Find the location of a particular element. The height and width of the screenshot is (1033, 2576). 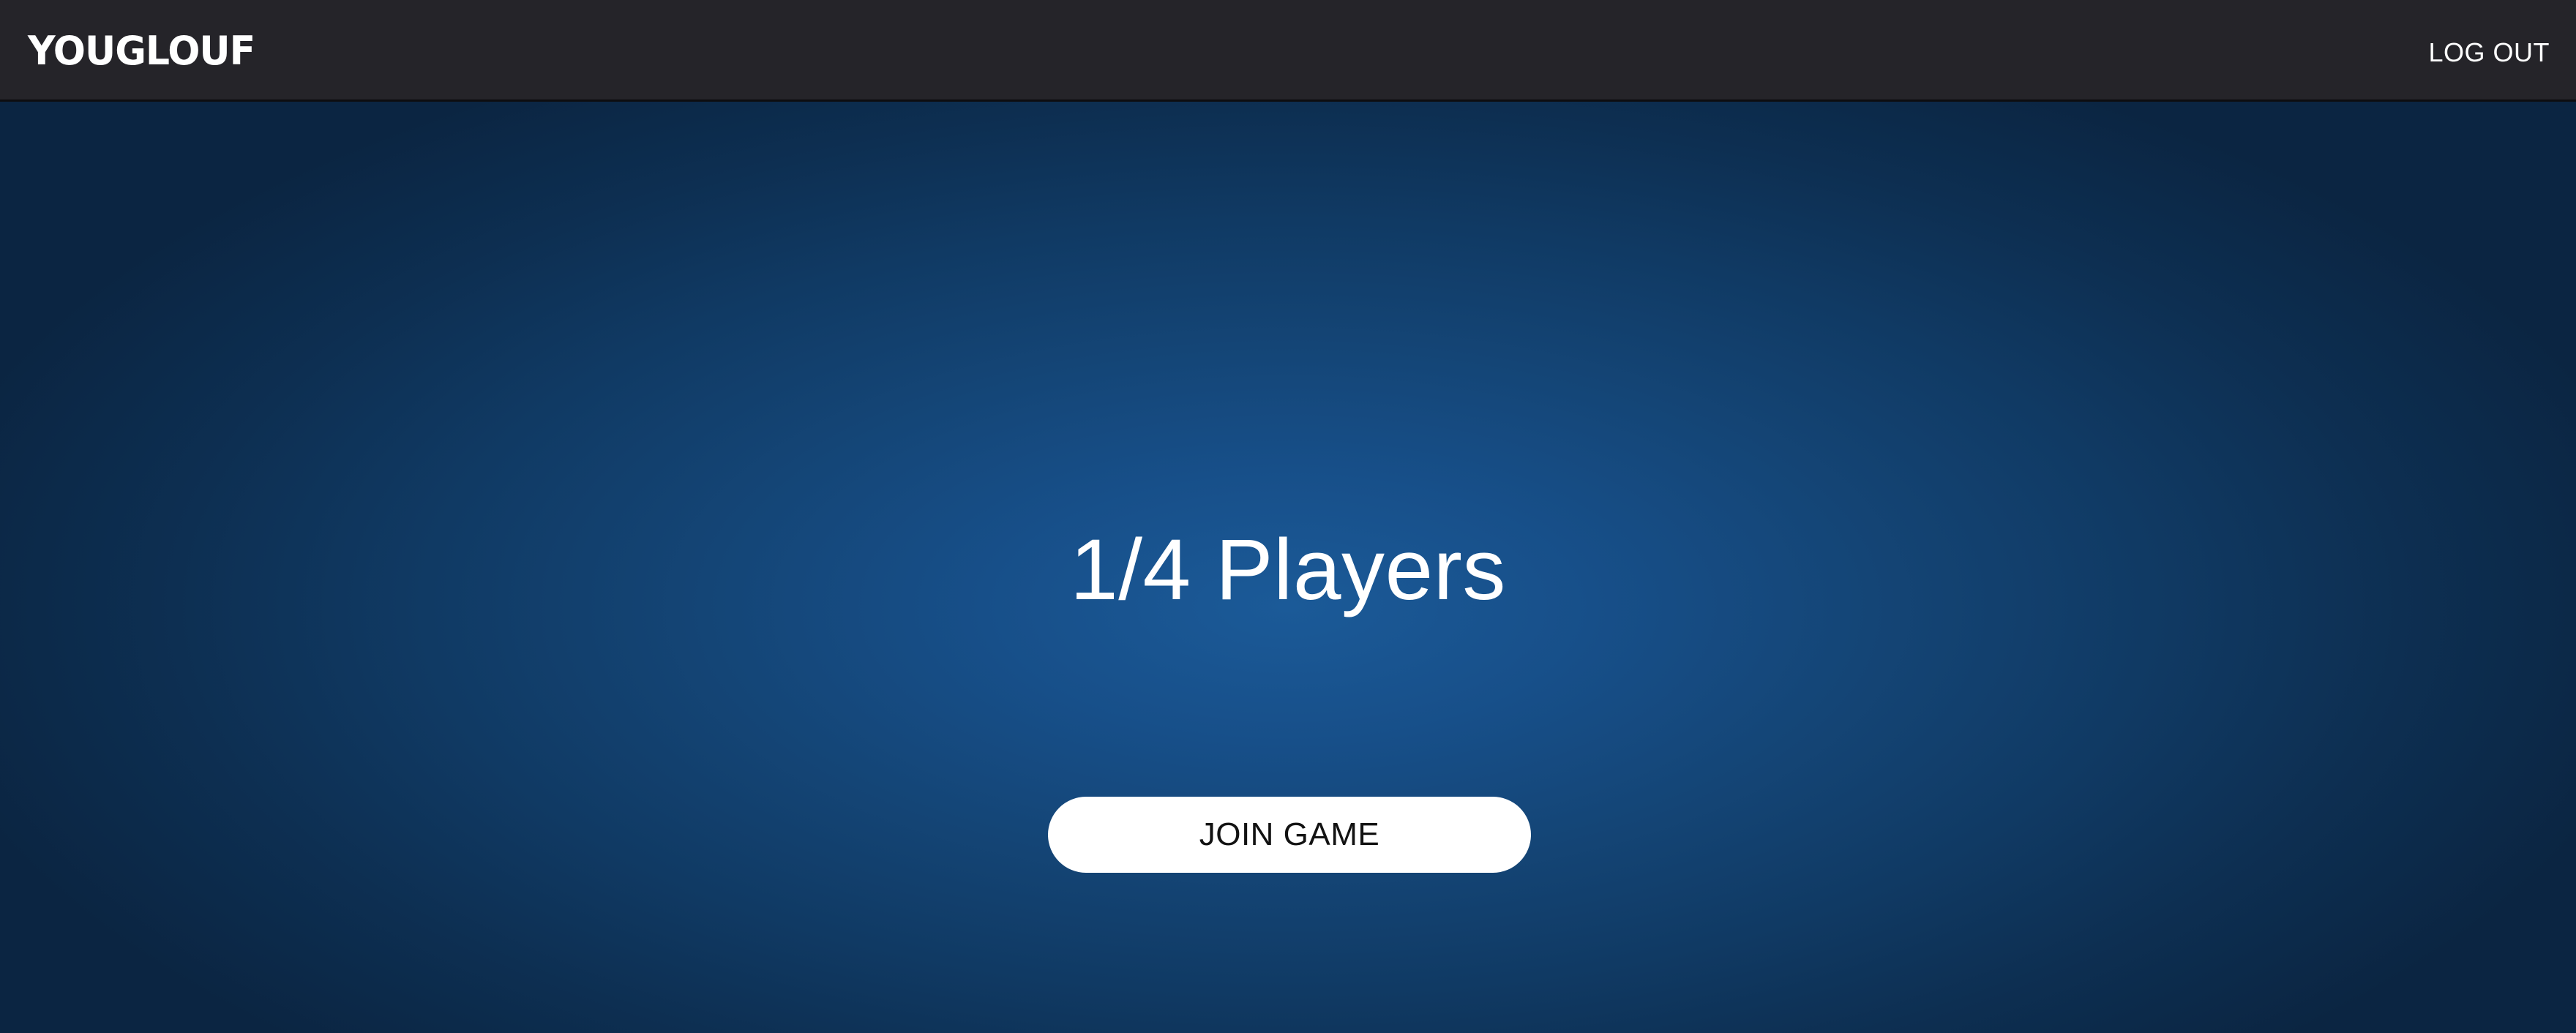

join-game-button: JOIN GAME is located at coordinates (1289, 835).